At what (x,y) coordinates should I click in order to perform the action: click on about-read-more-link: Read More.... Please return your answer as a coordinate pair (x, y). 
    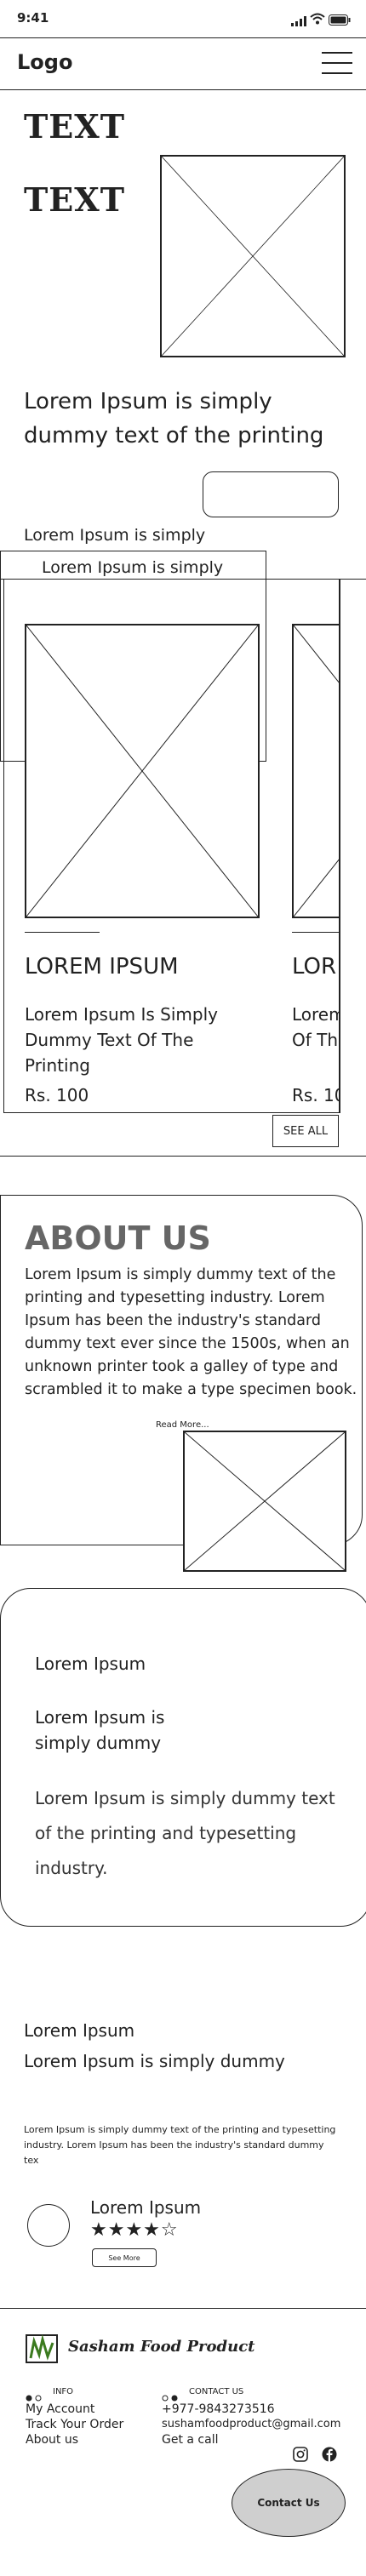
    Looking at the image, I should click on (182, 1425).